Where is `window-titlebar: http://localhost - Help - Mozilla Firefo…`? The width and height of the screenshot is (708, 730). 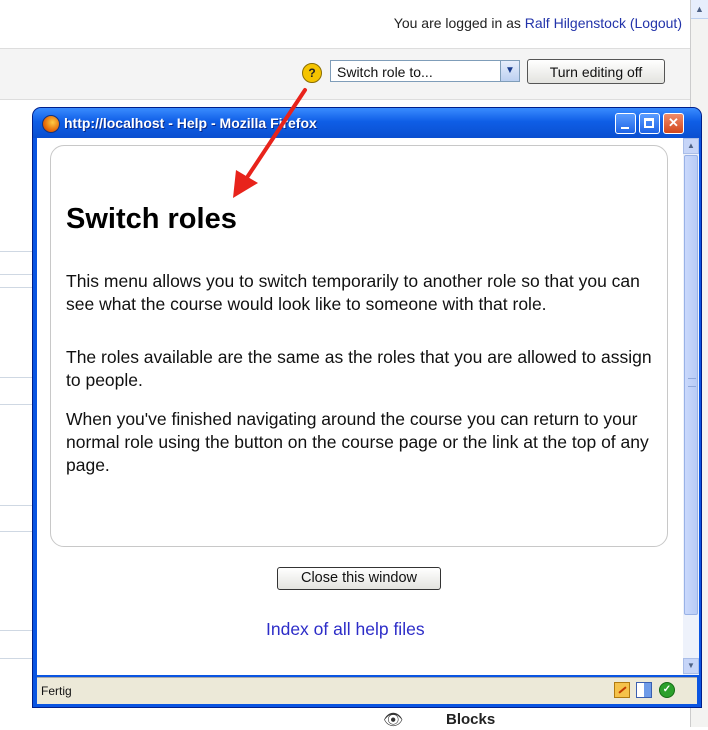 window-titlebar: http://localhost - Help - Mozilla Firefo… is located at coordinates (367, 123).